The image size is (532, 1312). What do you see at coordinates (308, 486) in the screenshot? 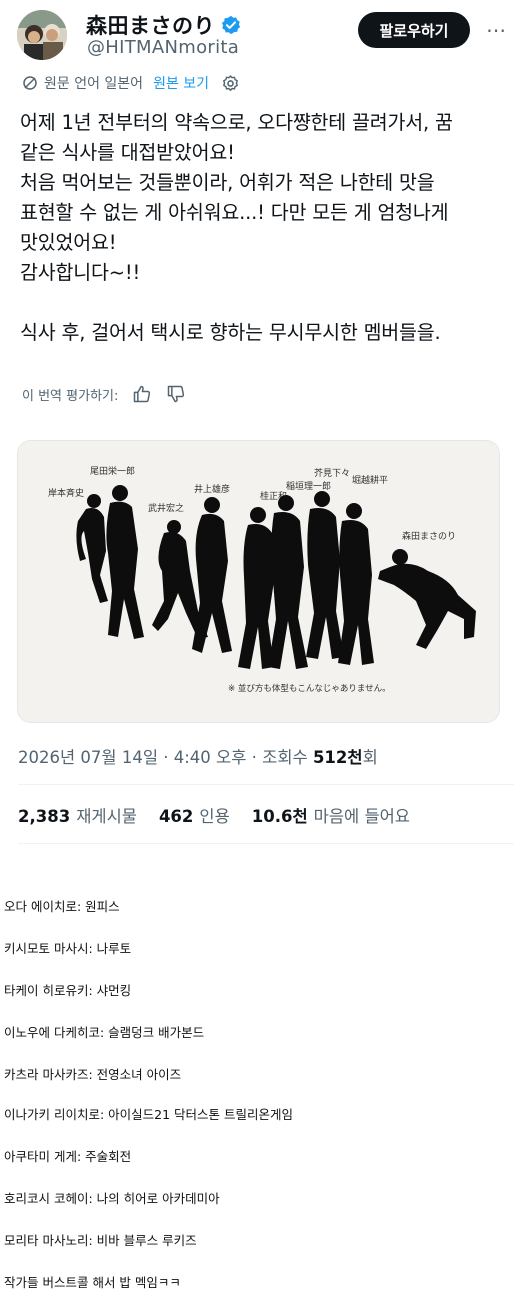
I see `label-inagaki: 稲垣理一郎` at bounding box center [308, 486].